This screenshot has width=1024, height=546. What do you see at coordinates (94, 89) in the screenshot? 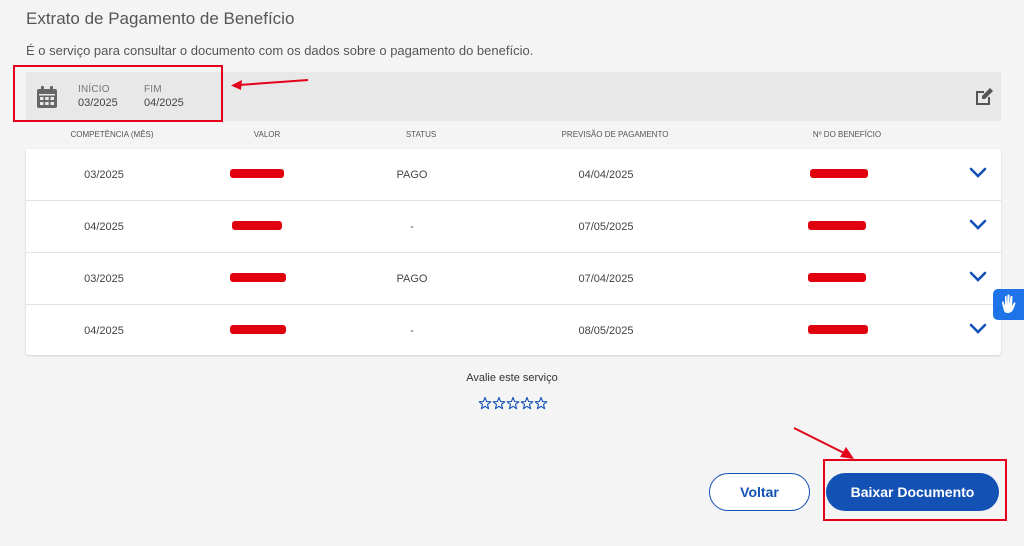
I see `period-start-label: INÍCIO` at bounding box center [94, 89].